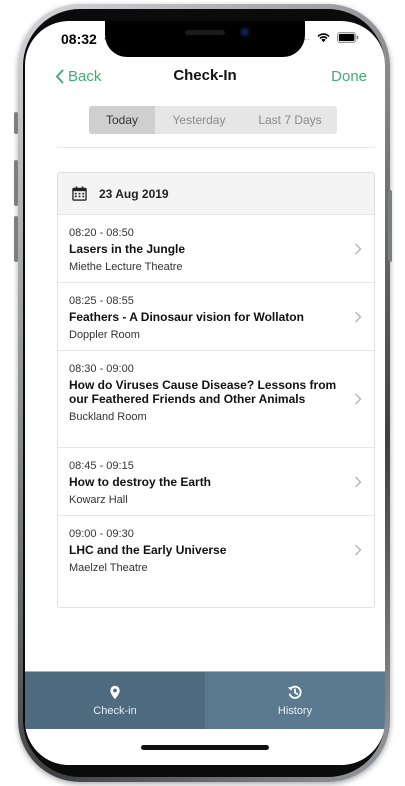  Describe the element at coordinates (101, 369) in the screenshot. I see `session-time: 08:30 - 09:00` at that location.